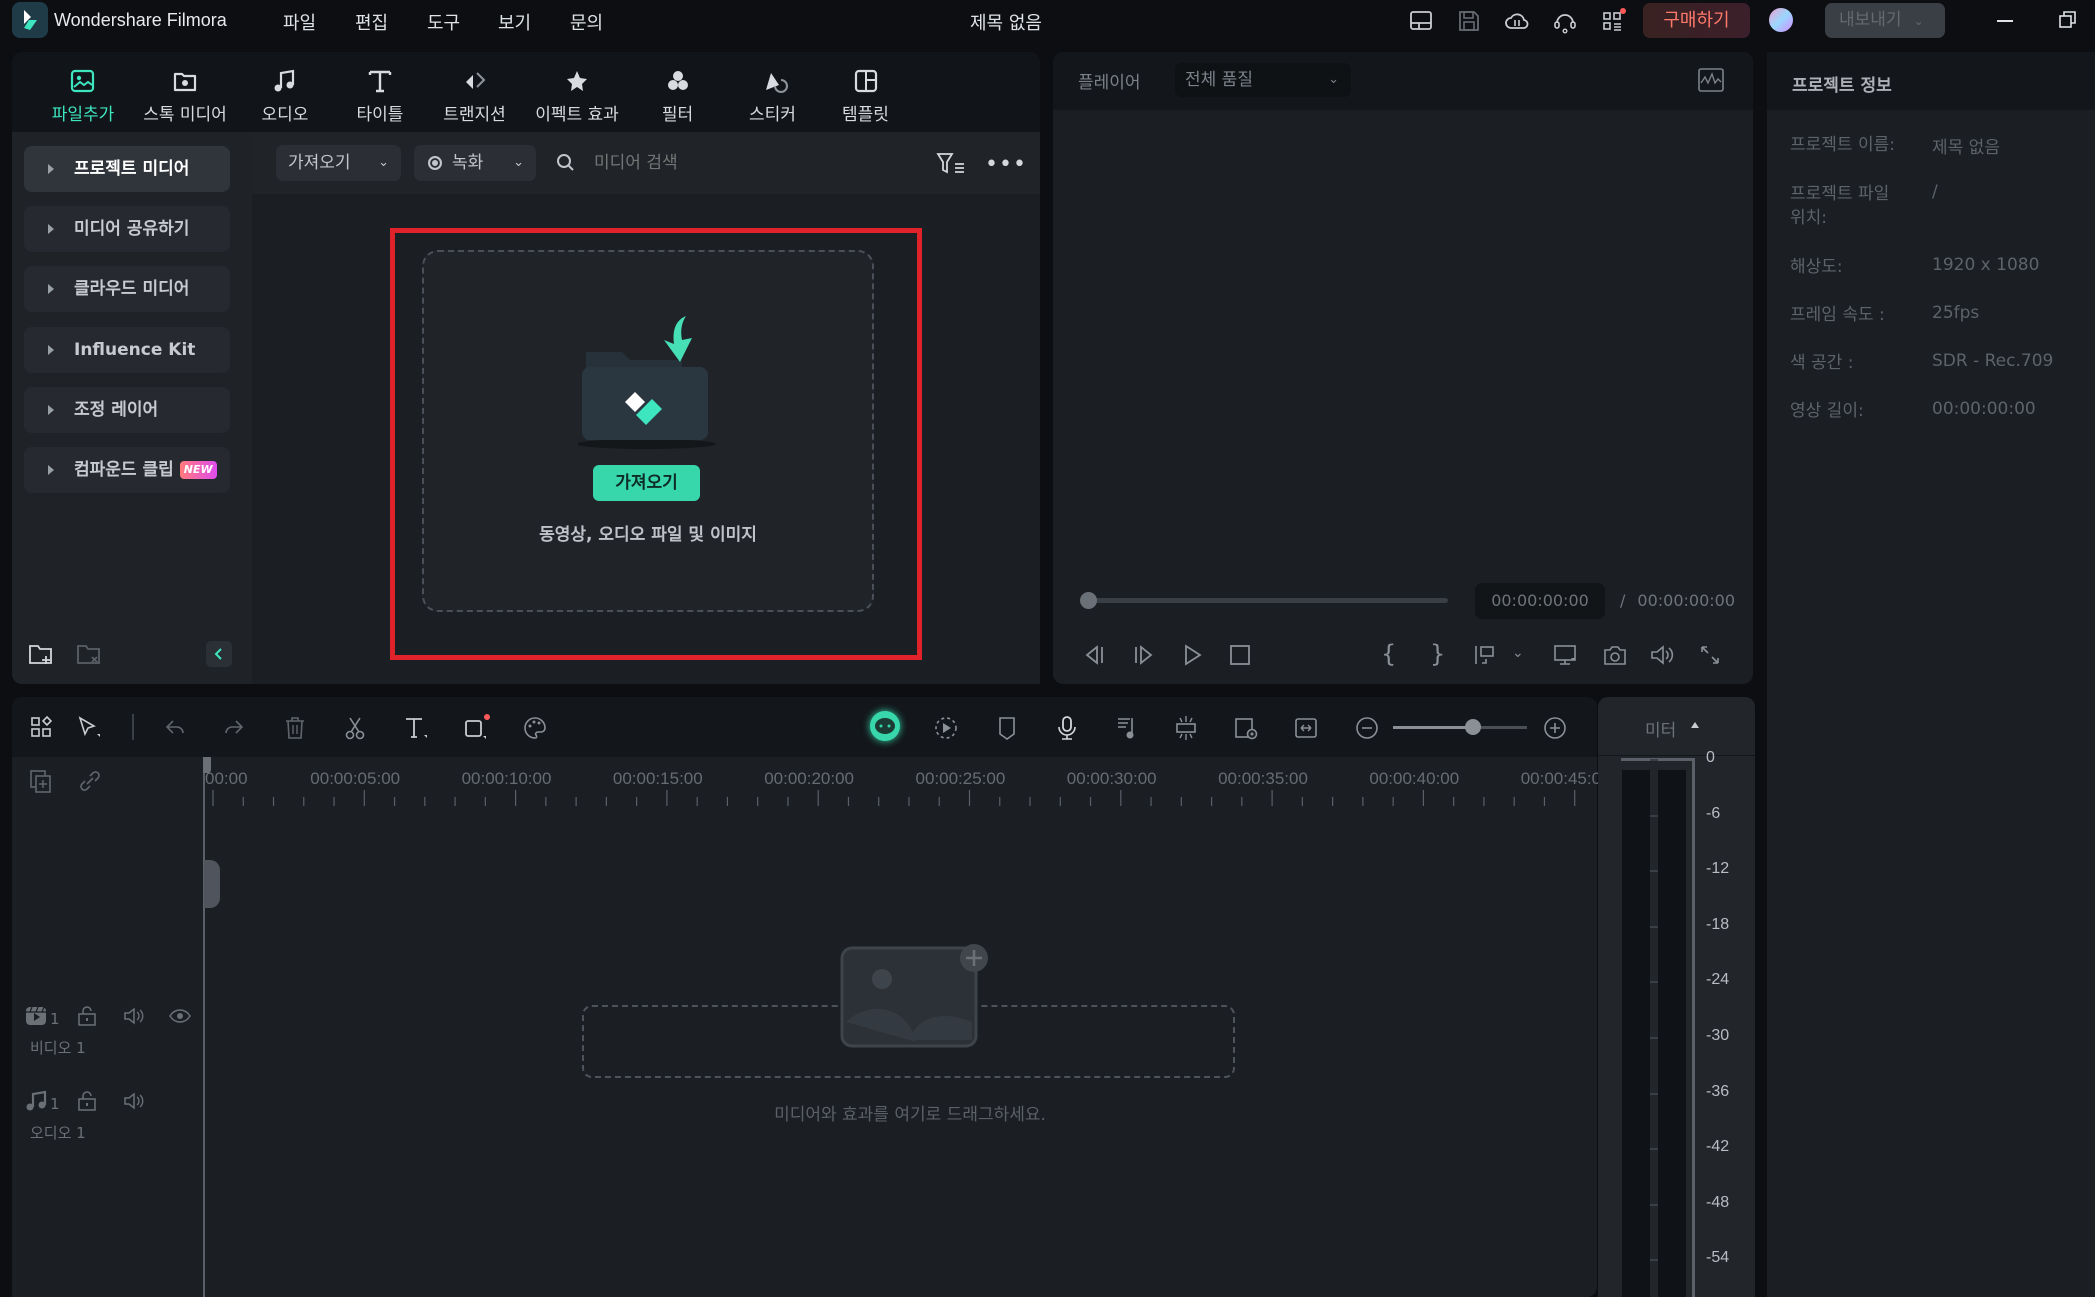 The image size is (2095, 1297). What do you see at coordinates (89, 654) in the screenshot?
I see `delete-folder-icon` at bounding box center [89, 654].